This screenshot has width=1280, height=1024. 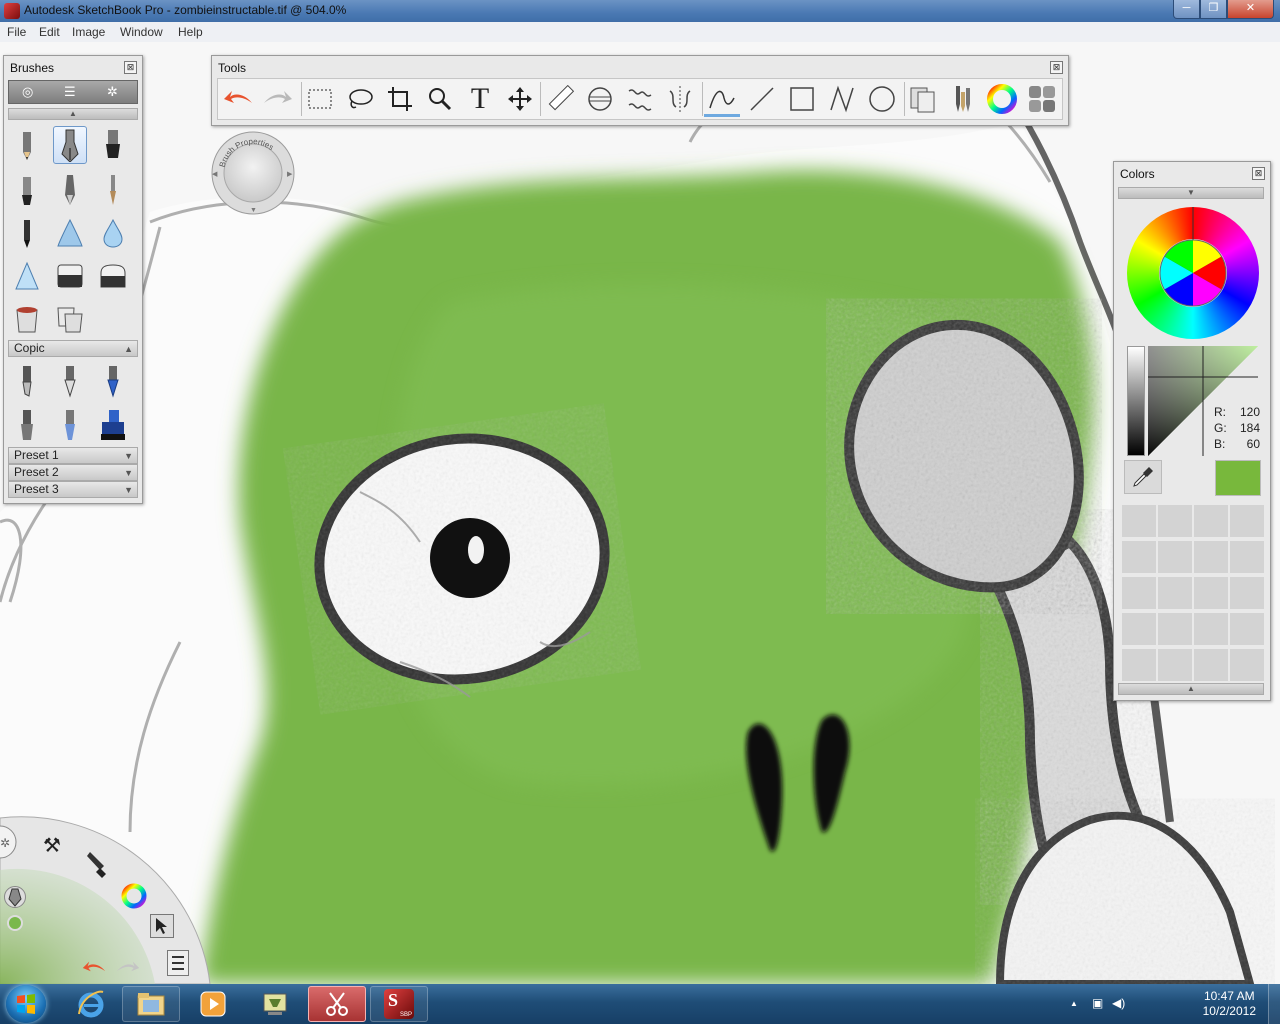 What do you see at coordinates (91, 1004) in the screenshot?
I see `taskbar-internet-explorer` at bounding box center [91, 1004].